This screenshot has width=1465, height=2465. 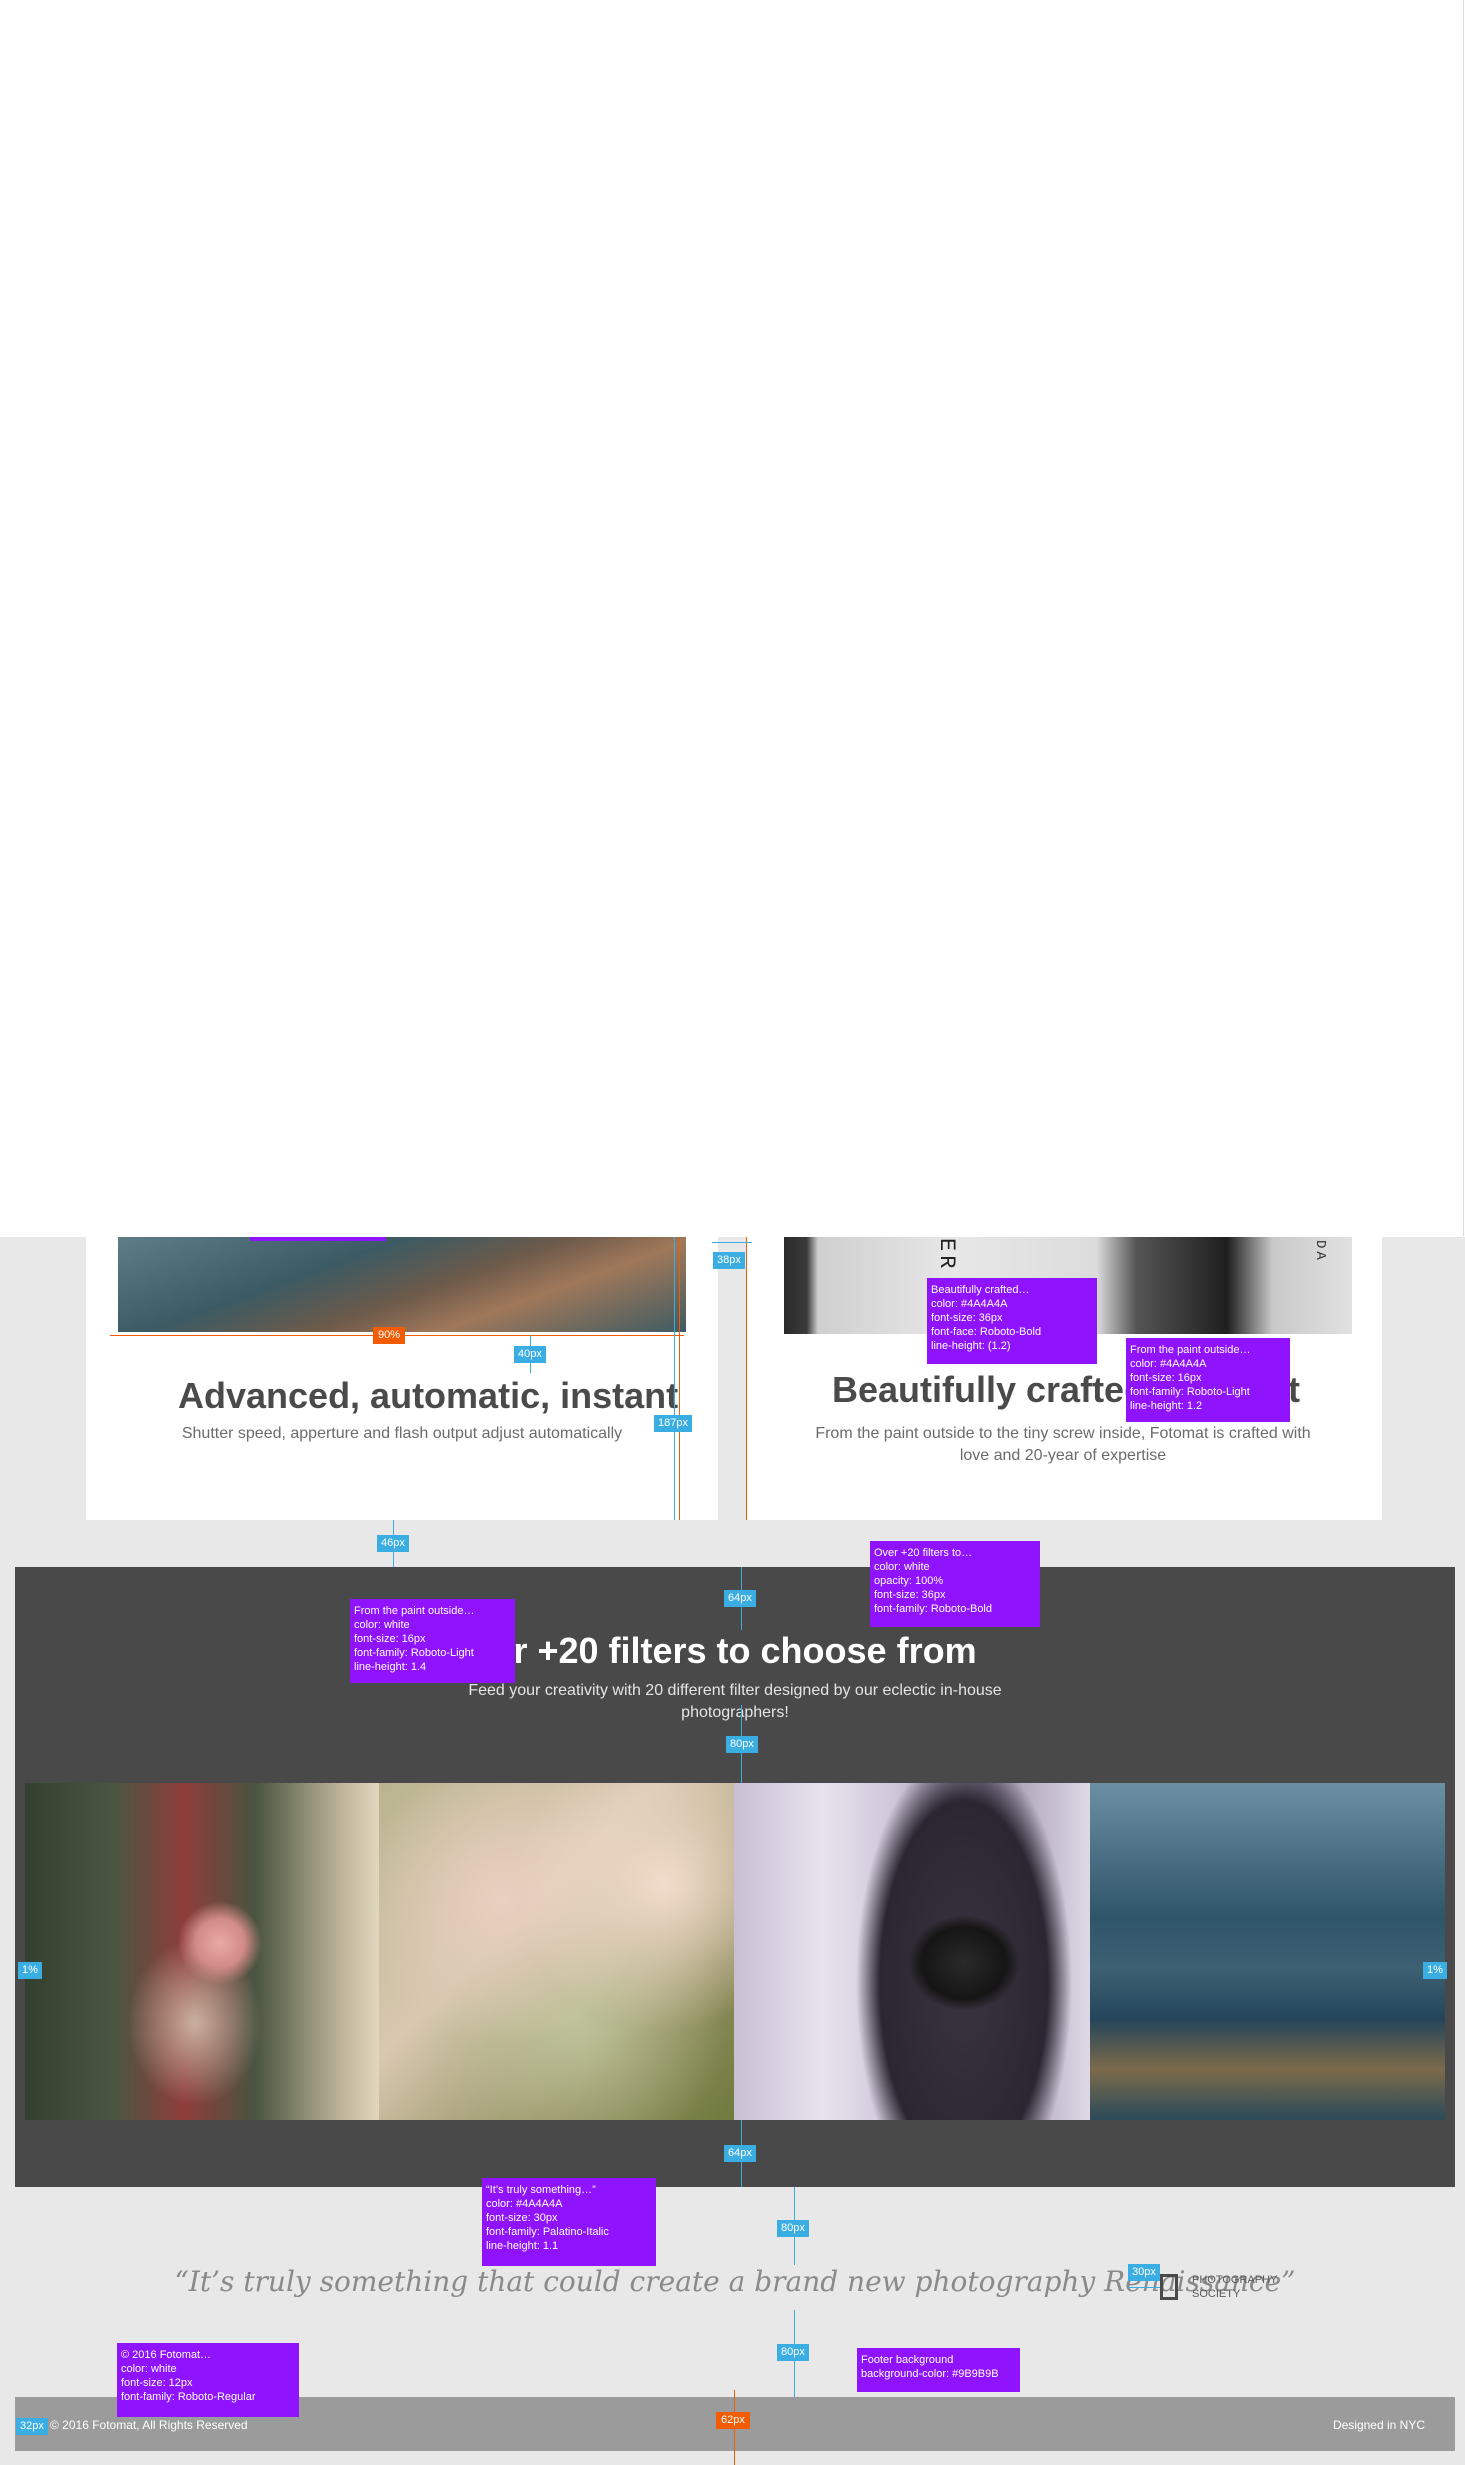 I want to click on width-90-tag: 90%, so click(x=389, y=1335).